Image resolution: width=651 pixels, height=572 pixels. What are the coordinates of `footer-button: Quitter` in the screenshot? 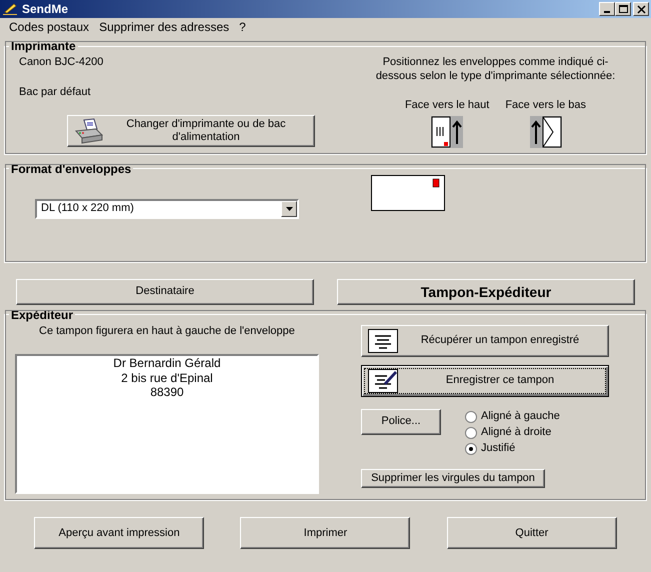 It's located at (531, 533).